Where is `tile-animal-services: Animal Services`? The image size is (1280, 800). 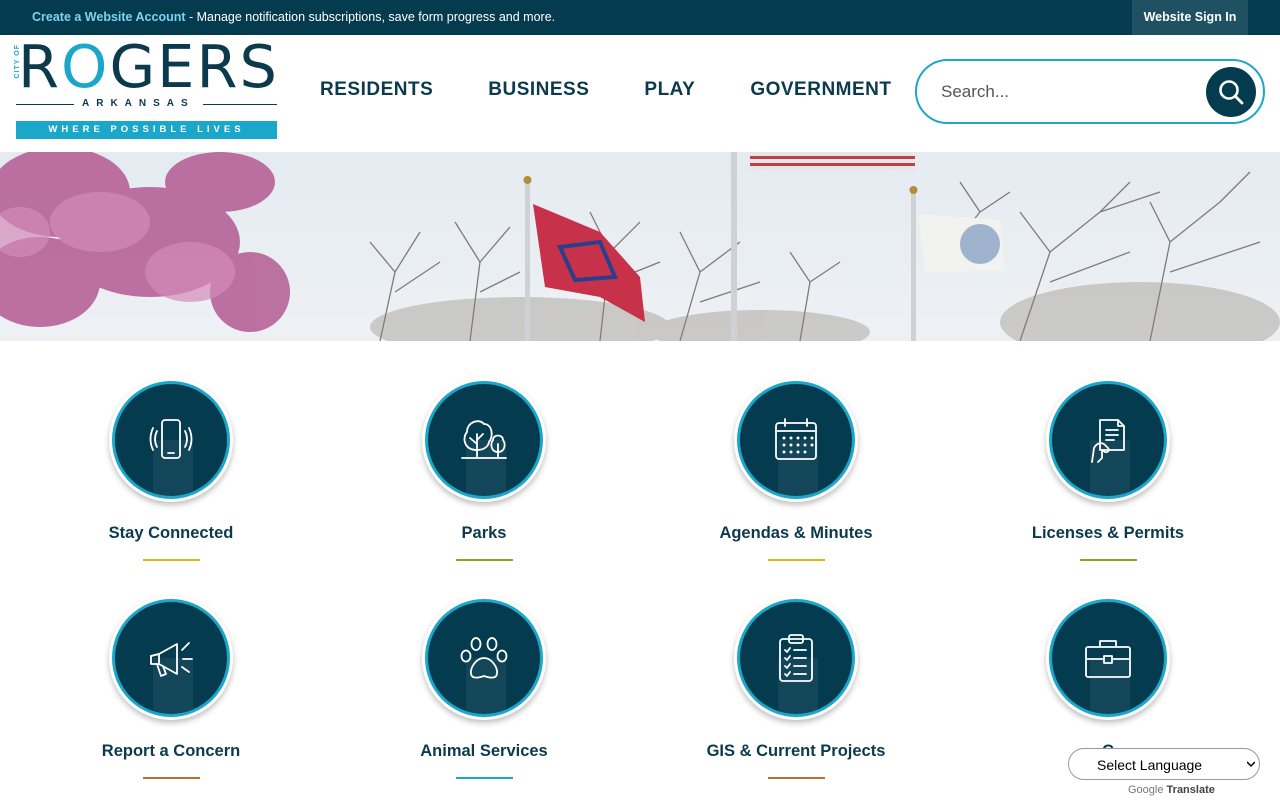
tile-animal-services: Animal Services is located at coordinates (484, 669).